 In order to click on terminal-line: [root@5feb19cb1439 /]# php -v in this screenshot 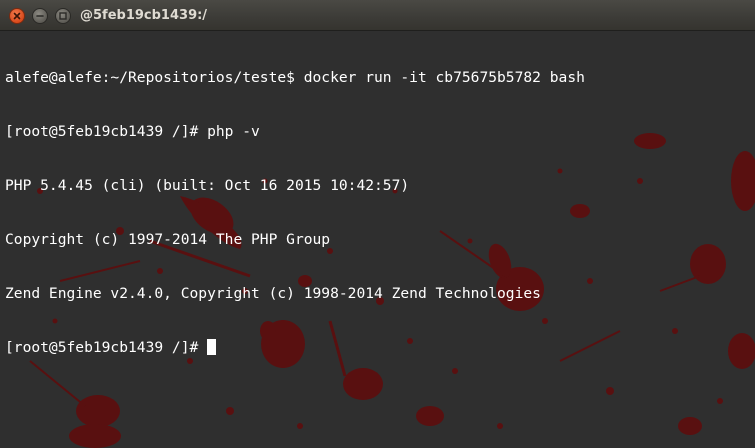, I will do `click(132, 131)`.